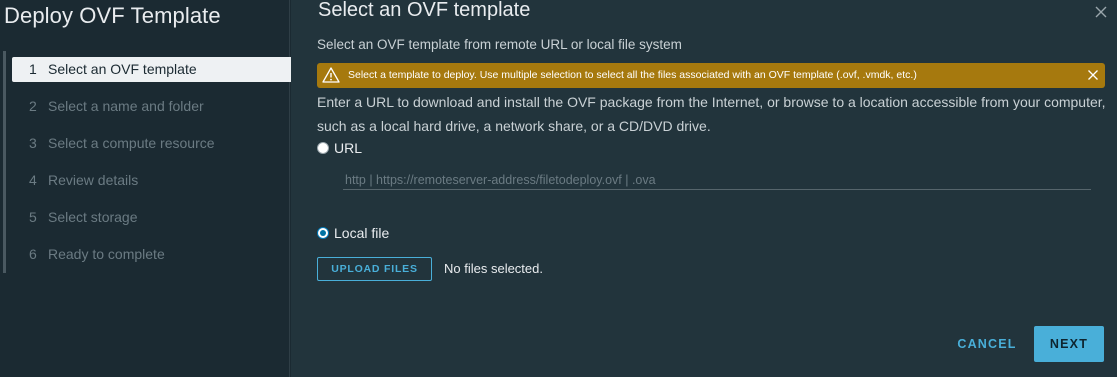 Image resolution: width=1117 pixels, height=377 pixels. Describe the element at coordinates (33, 106) in the screenshot. I see `step-number: 2` at that location.